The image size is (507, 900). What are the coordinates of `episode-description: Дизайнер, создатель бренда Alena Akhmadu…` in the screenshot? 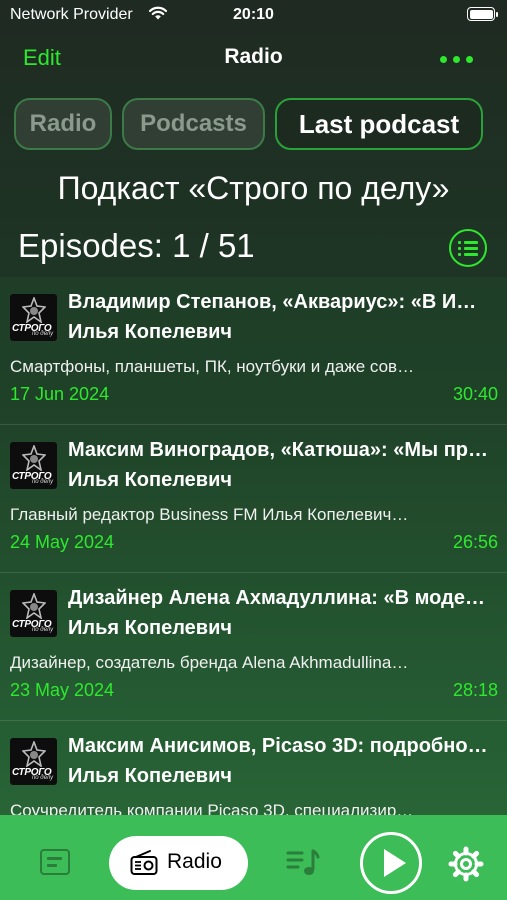 It's located at (209, 662).